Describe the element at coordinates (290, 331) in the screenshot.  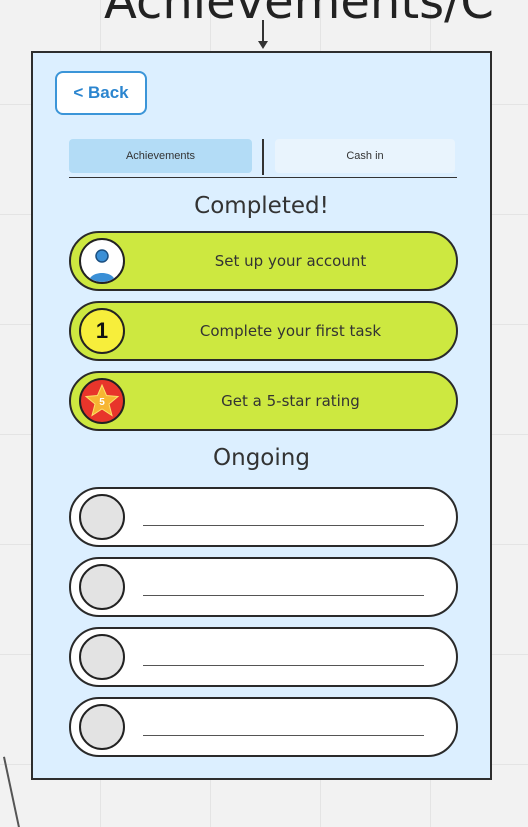
I see `achievement-label: Complete your first task` at that location.